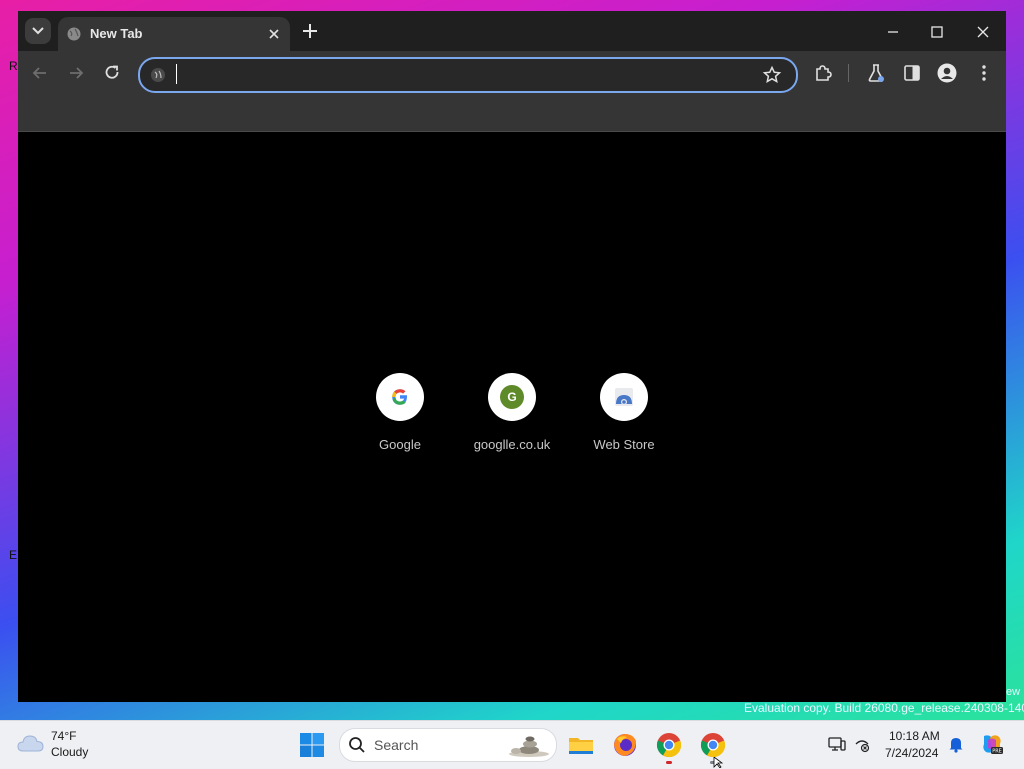 This screenshot has width=1024, height=769. I want to click on desktop-watermark-fragment: ew, so click(1013, 692).